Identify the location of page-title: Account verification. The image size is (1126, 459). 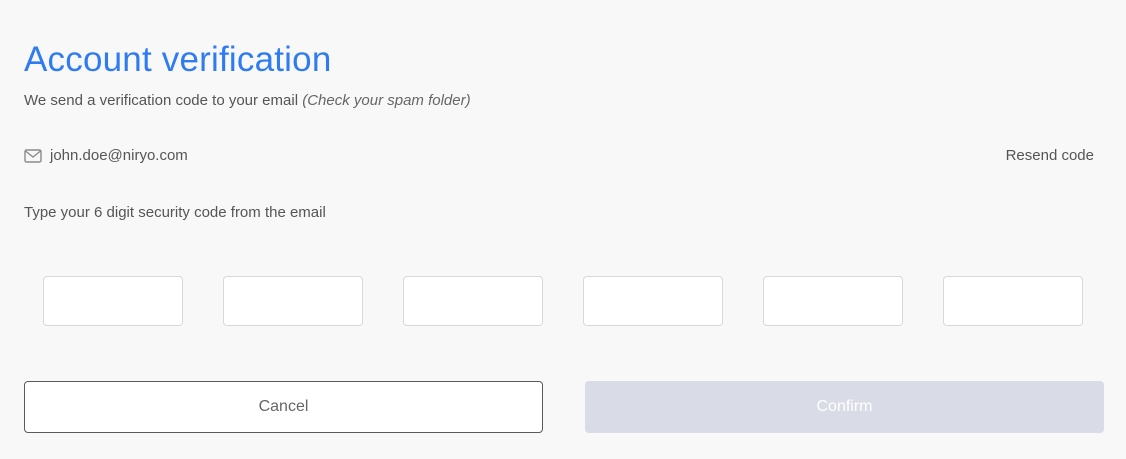
(178, 59).